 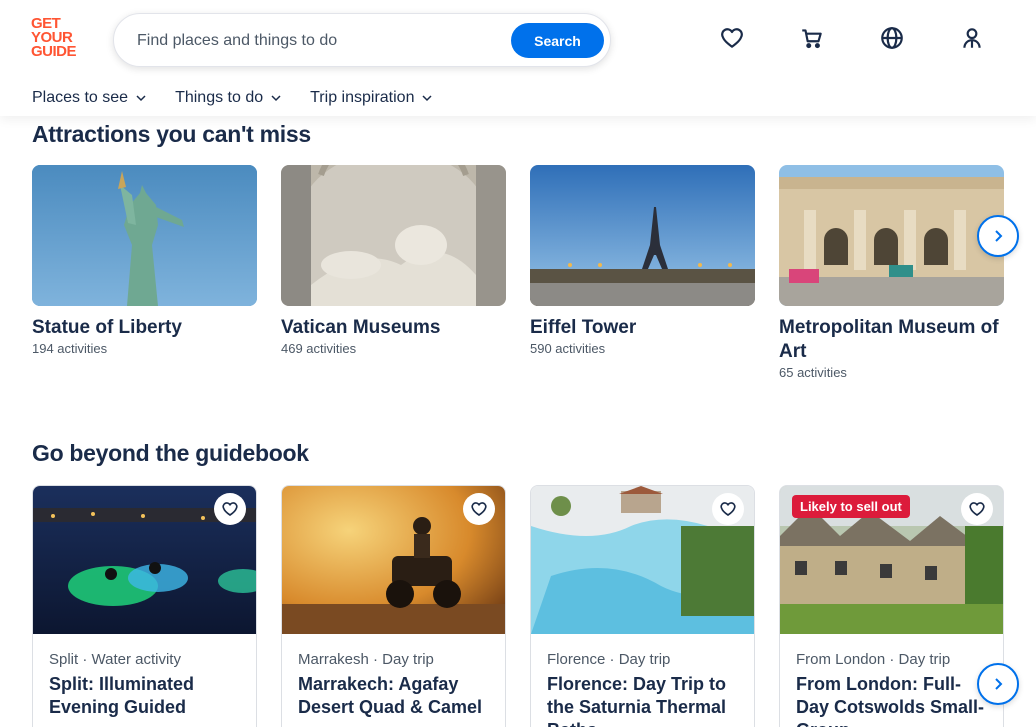 I want to click on likely-to-sell-out-badge: Likely to sell out, so click(x=851, y=506).